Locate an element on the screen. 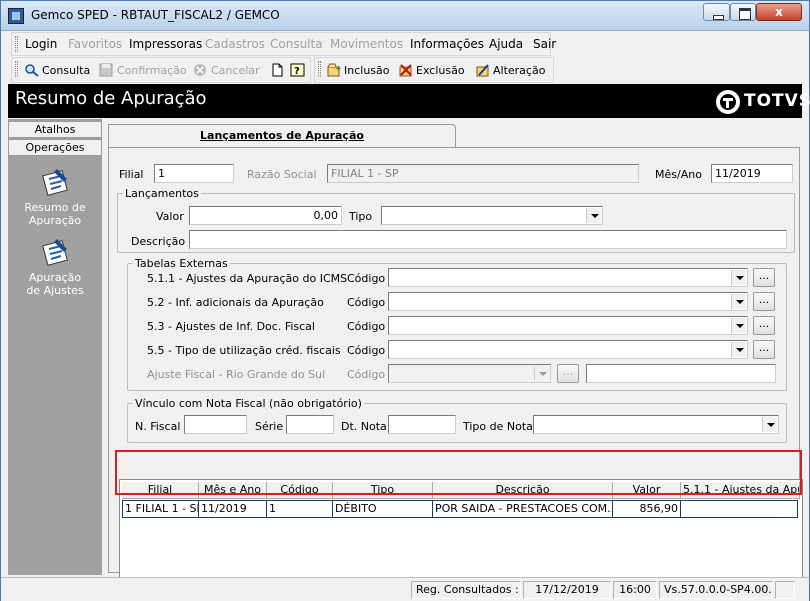  tipo-select is located at coordinates (492, 215).